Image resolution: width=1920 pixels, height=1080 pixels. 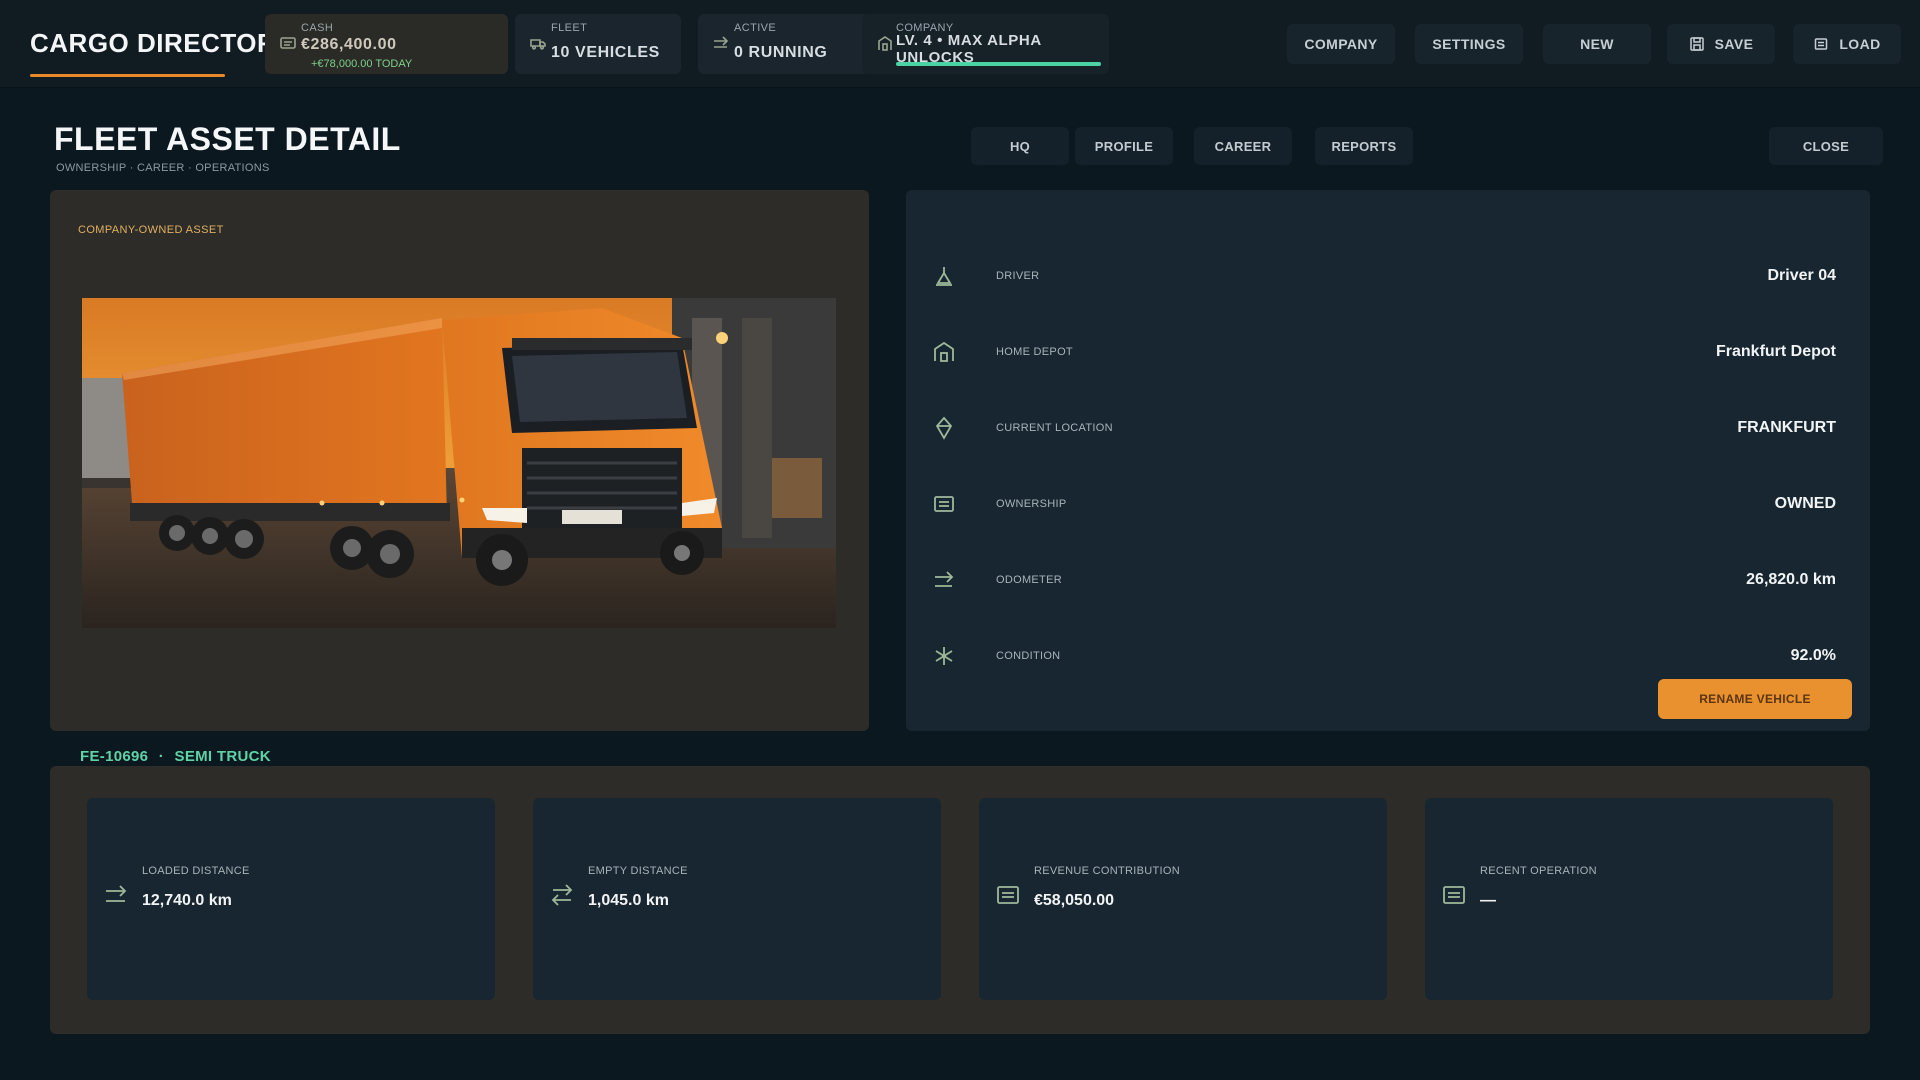 What do you see at coordinates (1388, 580) in the screenshot?
I see `detail-row-odometer: ODOMETER 26,820.0 km` at bounding box center [1388, 580].